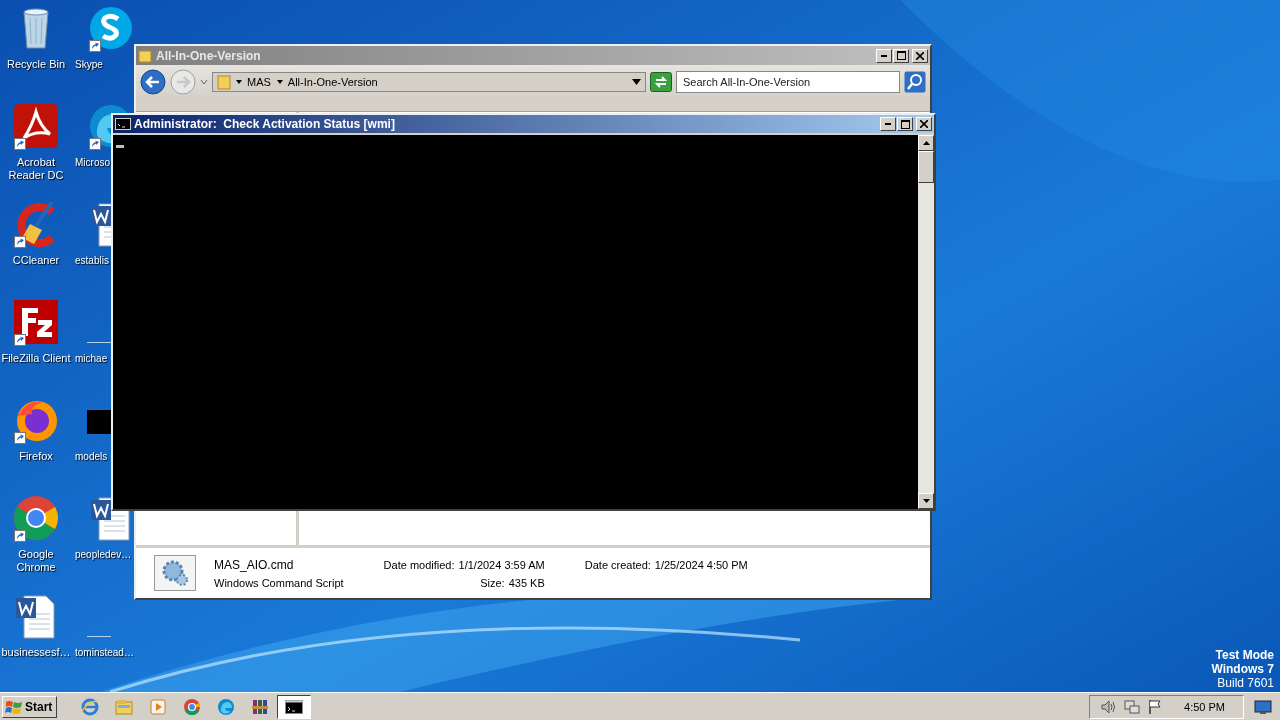 This screenshot has height=720, width=1280. What do you see at coordinates (1132, 706) in the screenshot?
I see `network-icon` at bounding box center [1132, 706].